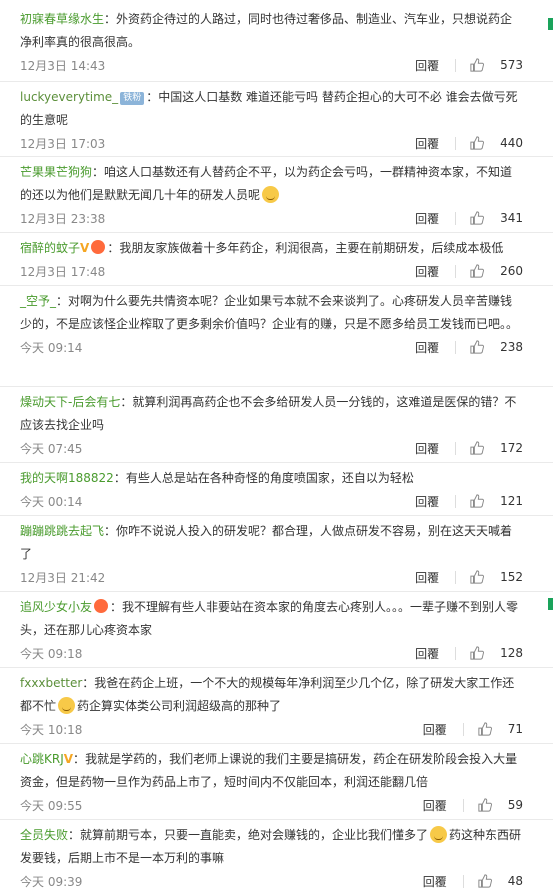 The image size is (553, 894). I want to click on comment-meta: 今天 00:14 回覆 121, so click(271, 501).